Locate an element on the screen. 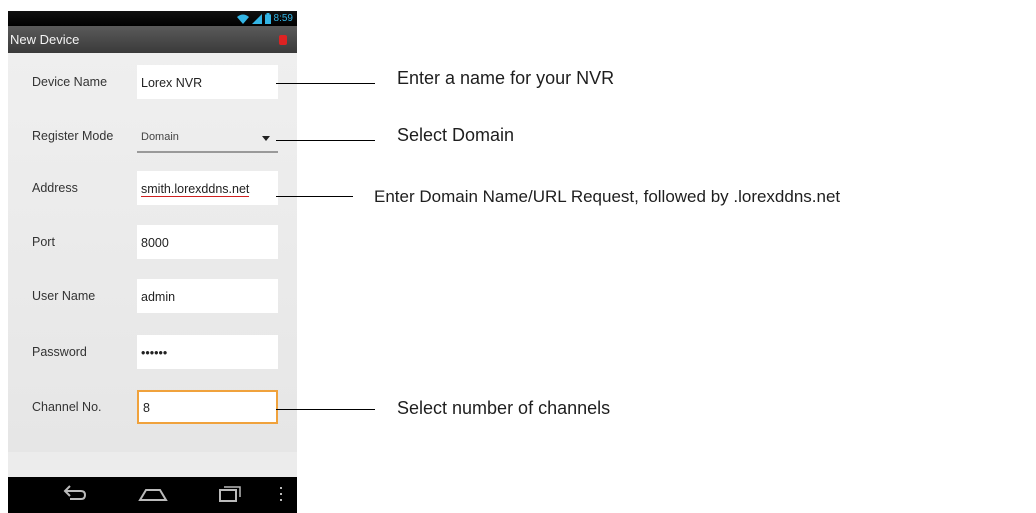  status-bar: 8:59 is located at coordinates (152, 13).